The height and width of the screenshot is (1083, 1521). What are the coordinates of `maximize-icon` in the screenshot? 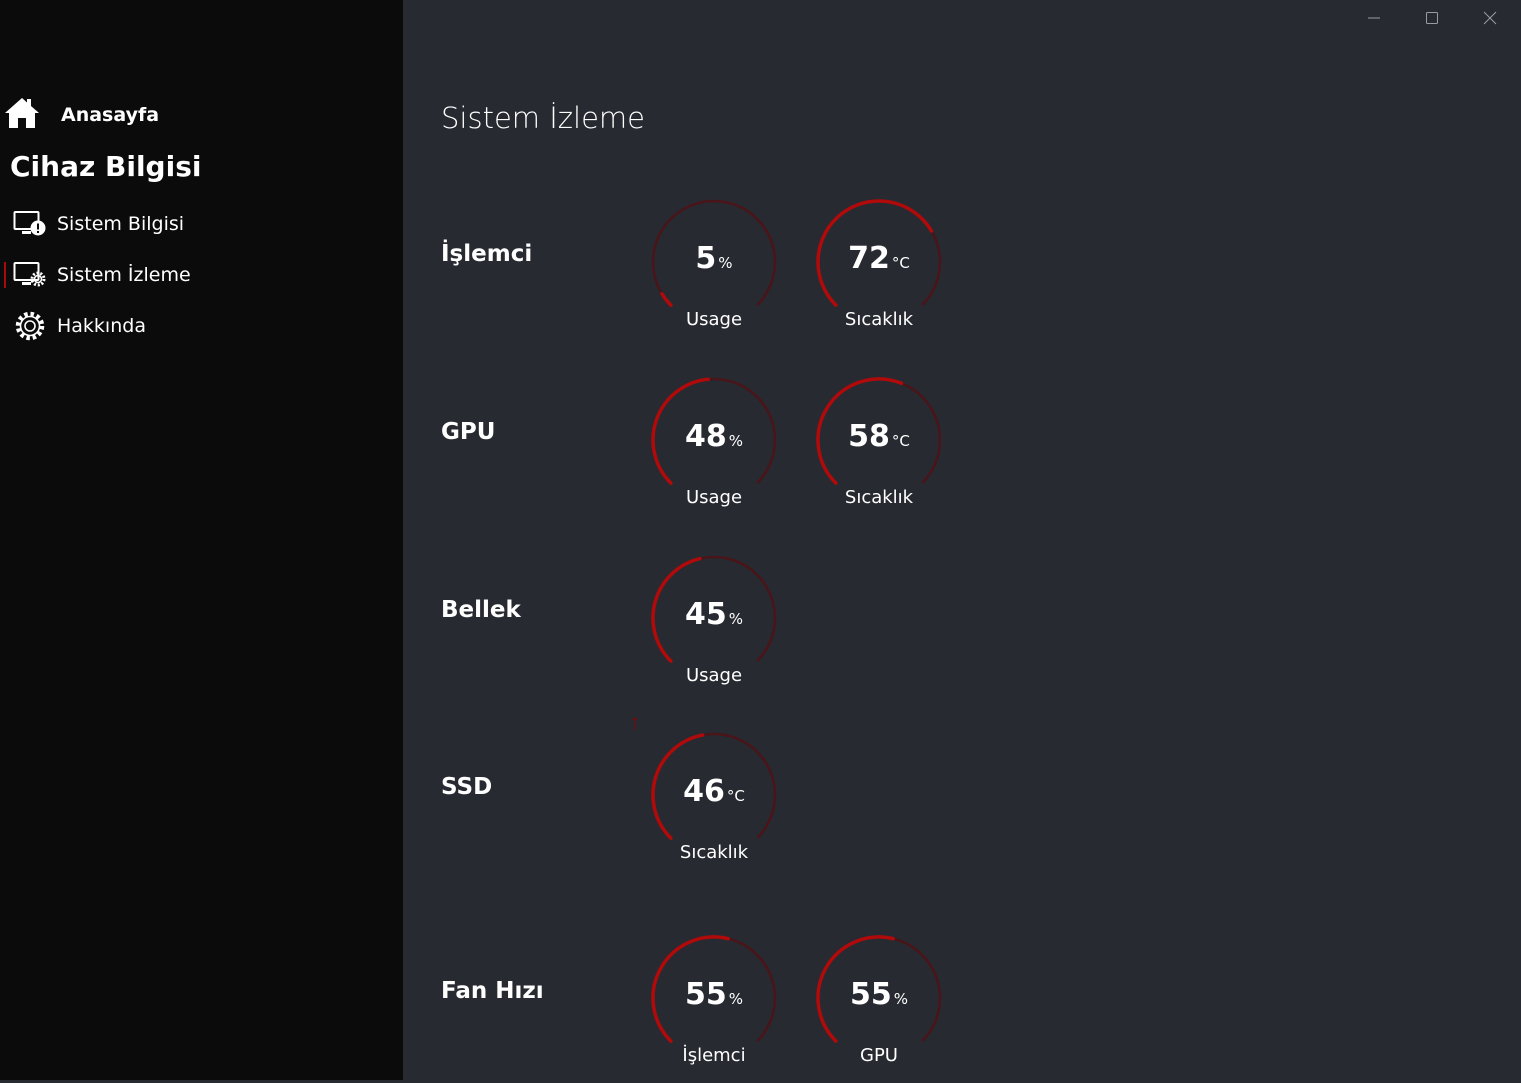 It's located at (1432, 19).